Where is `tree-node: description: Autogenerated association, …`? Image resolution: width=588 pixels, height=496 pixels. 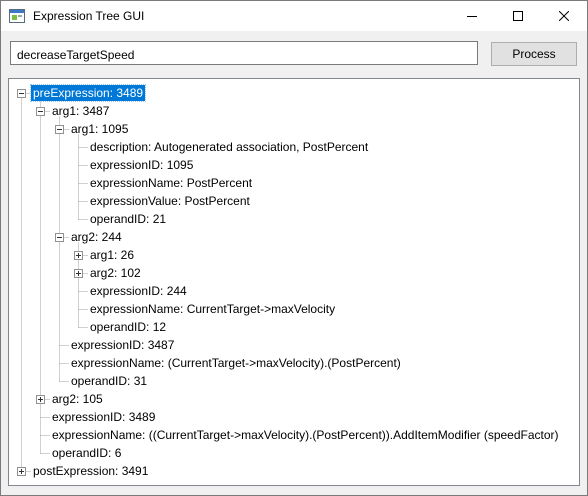 tree-node: description: Autogenerated association, … is located at coordinates (229, 147).